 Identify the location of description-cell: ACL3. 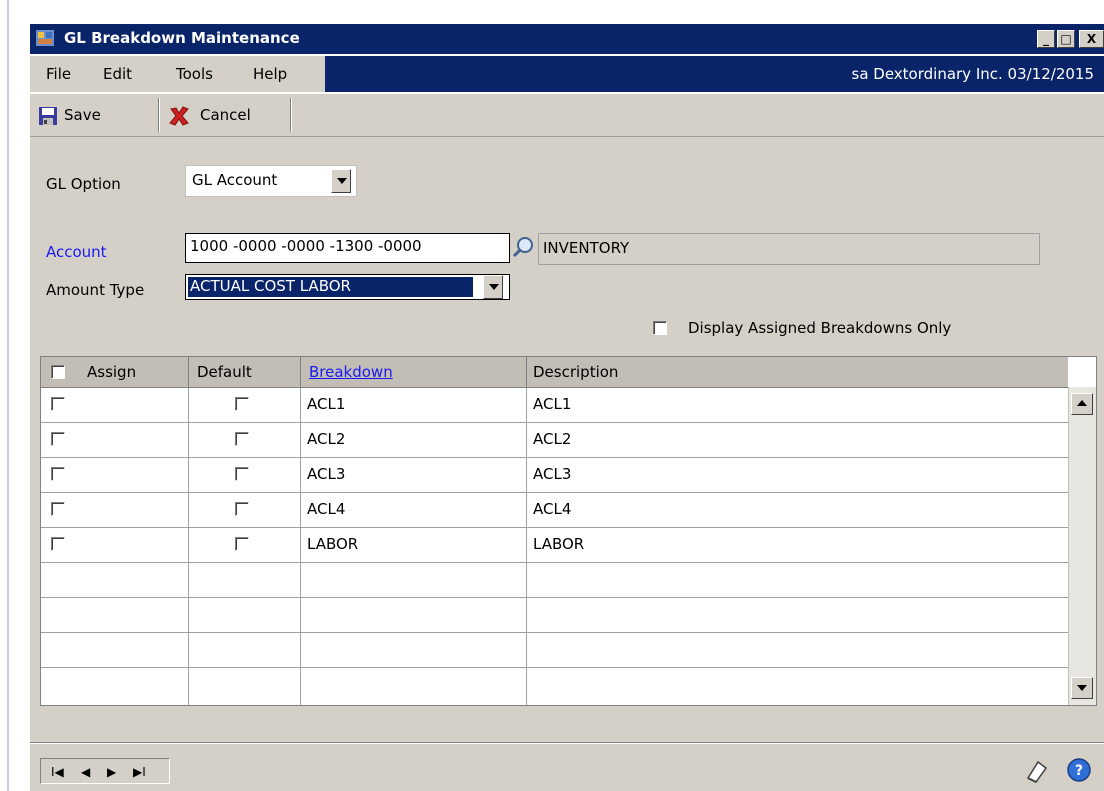
(552, 474).